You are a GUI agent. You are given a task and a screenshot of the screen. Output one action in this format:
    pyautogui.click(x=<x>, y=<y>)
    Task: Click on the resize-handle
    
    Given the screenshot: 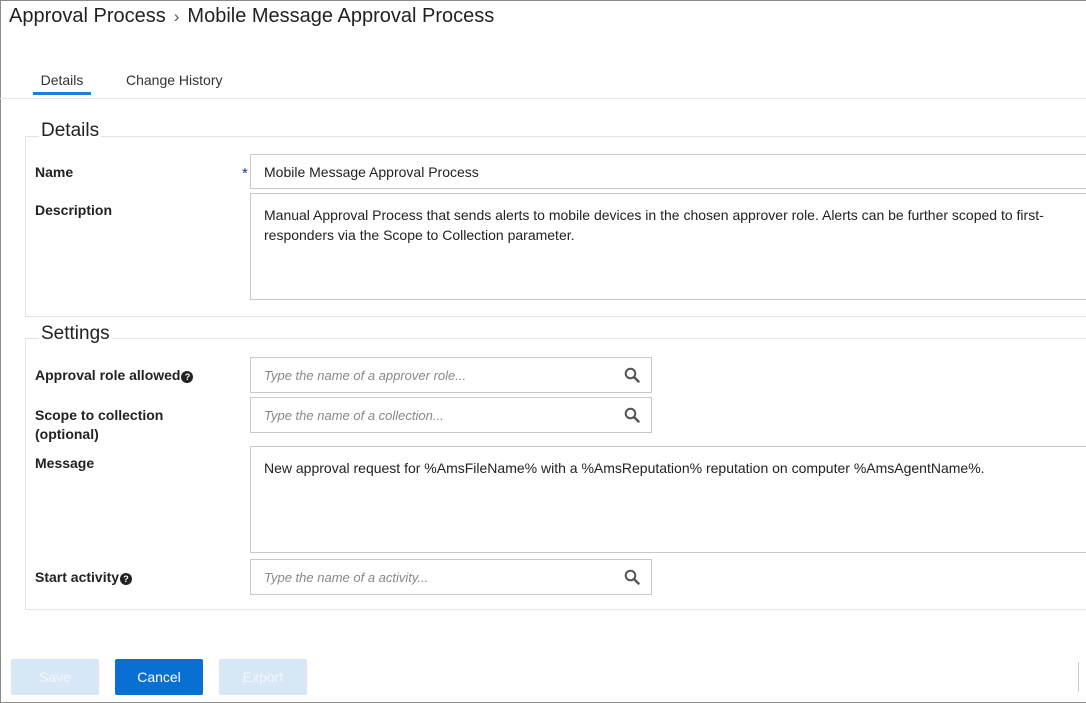 What is the action you would take?
    pyautogui.click(x=1081, y=677)
    